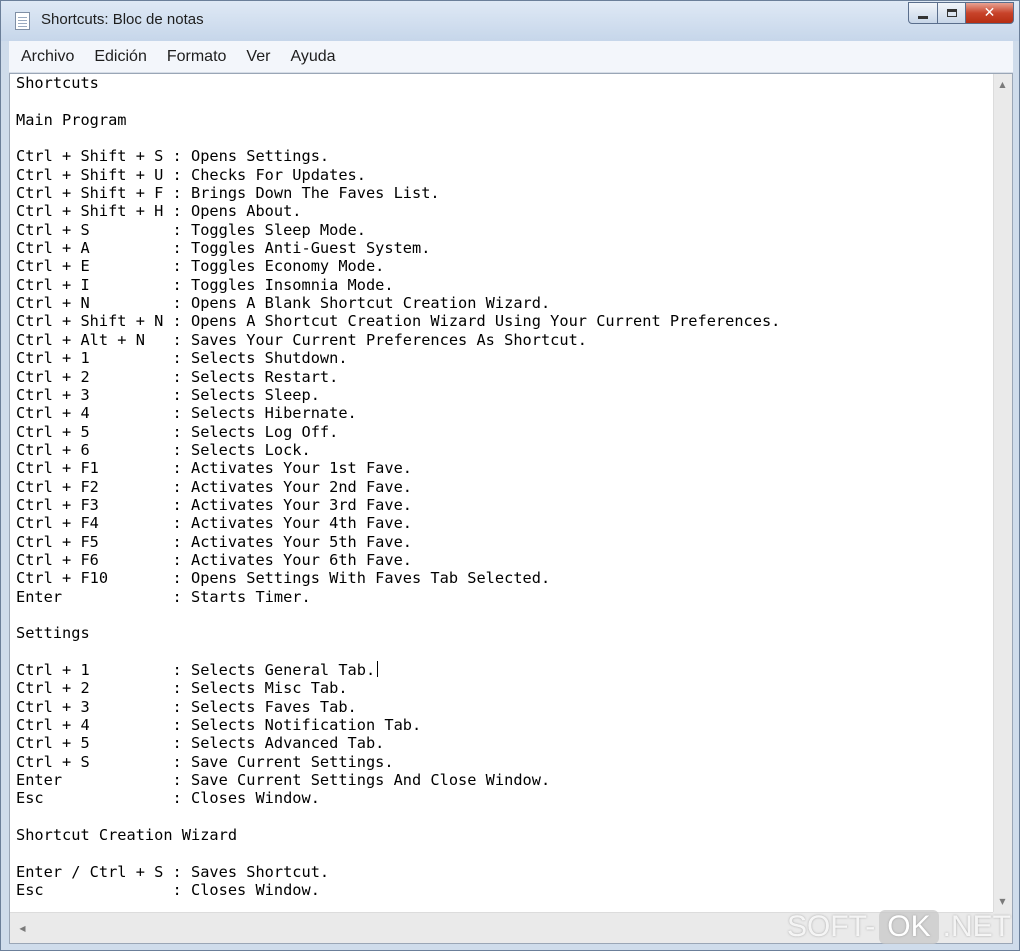 This screenshot has width=1020, height=951. What do you see at coordinates (214, 559) in the screenshot?
I see `text-line: Ctrl + F6 : Activates Your 6th Fave.` at bounding box center [214, 559].